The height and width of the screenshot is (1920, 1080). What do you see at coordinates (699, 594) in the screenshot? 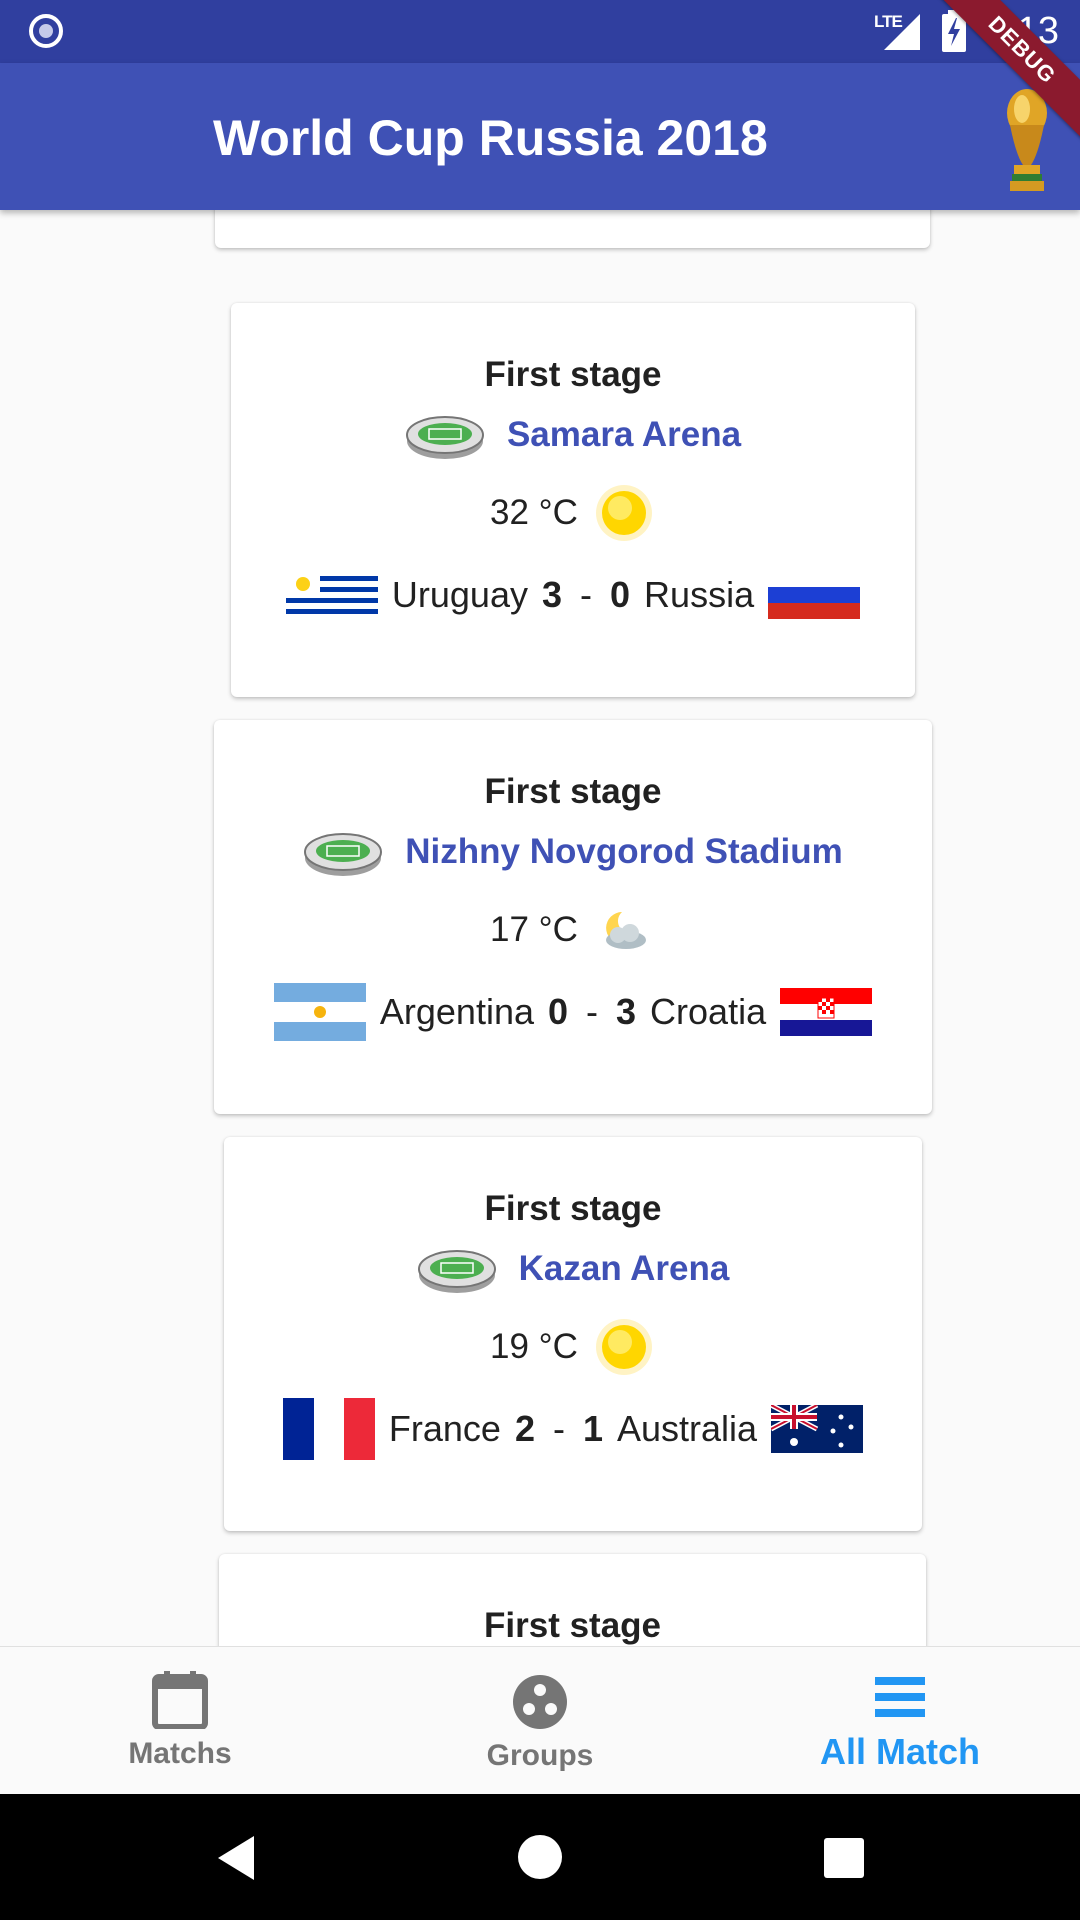
I see `away-team: Russia` at bounding box center [699, 594].